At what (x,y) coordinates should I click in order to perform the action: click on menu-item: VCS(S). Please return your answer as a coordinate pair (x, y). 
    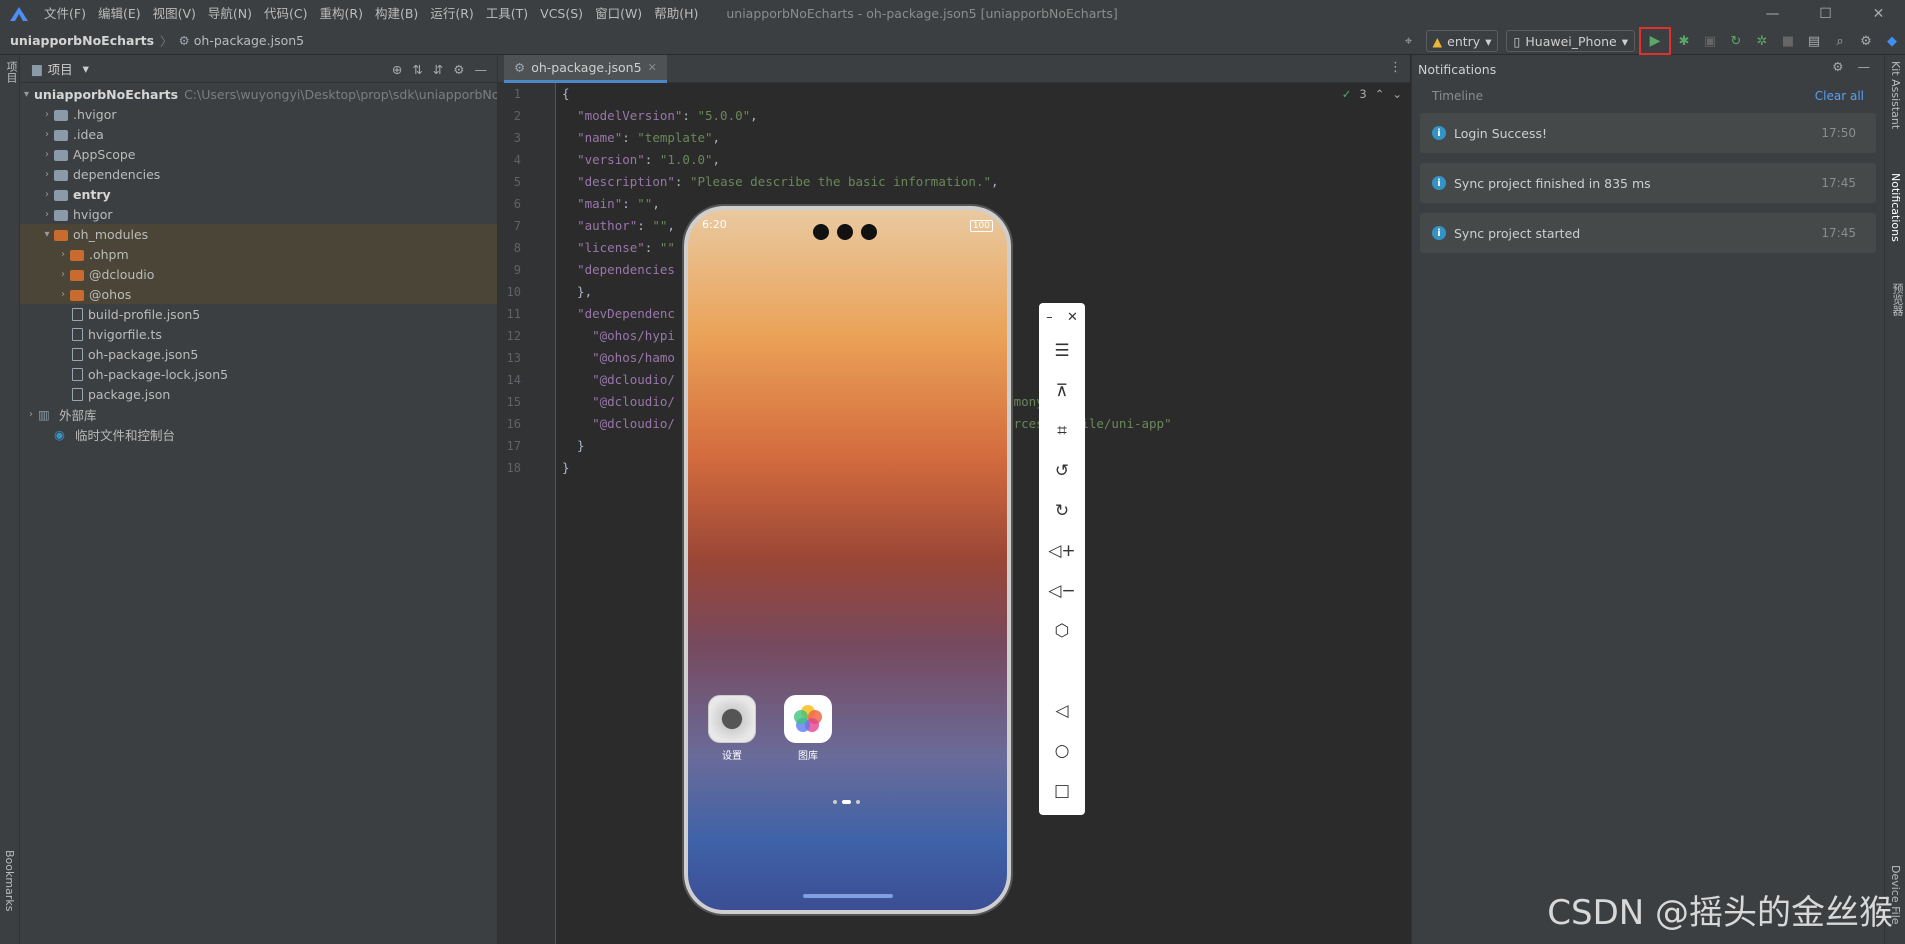
    Looking at the image, I should click on (561, 13).